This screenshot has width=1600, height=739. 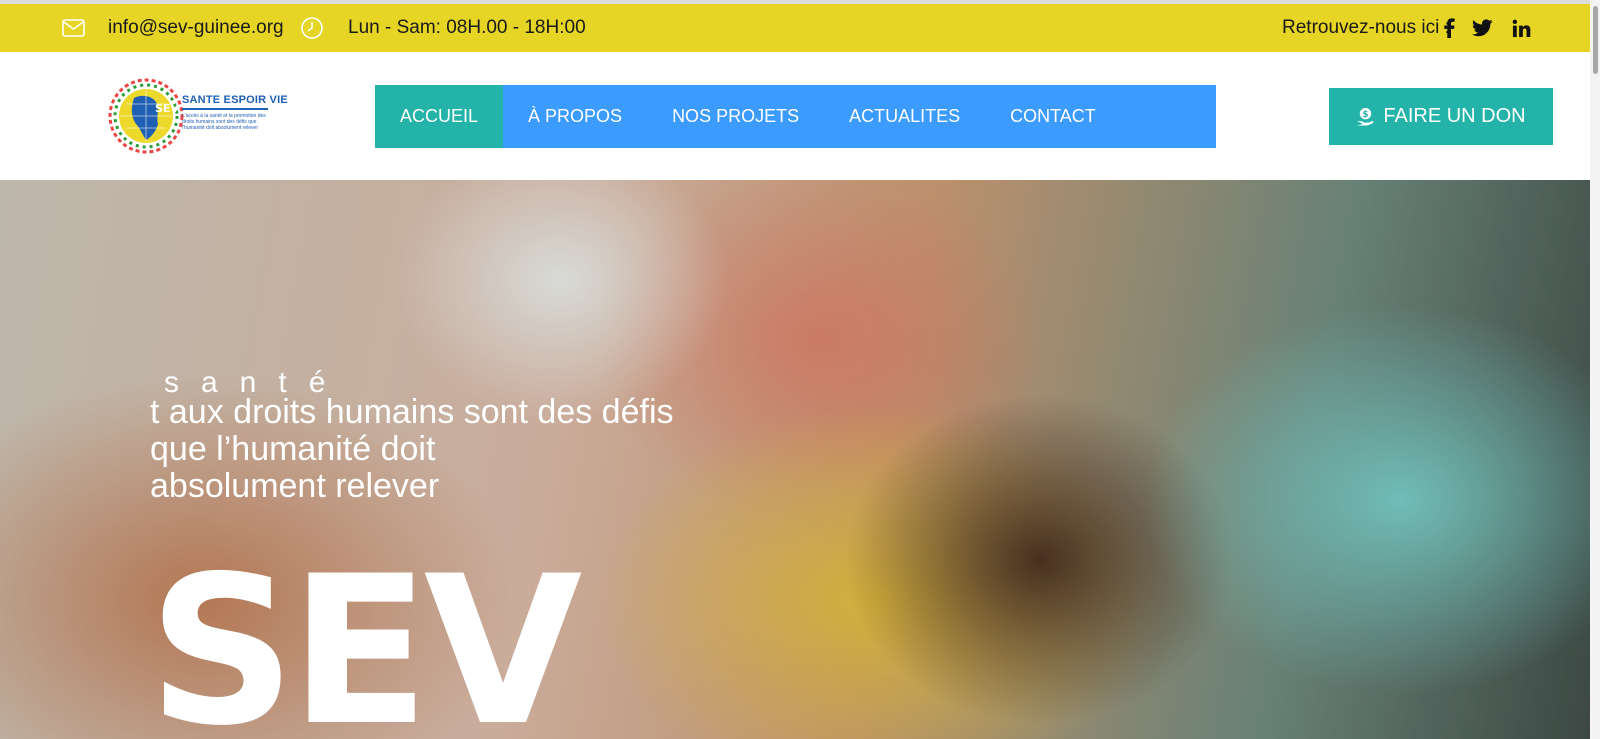 What do you see at coordinates (412, 412) in the screenshot?
I see `hero-tagline-line-2: t aux droits humains sont des défis` at bounding box center [412, 412].